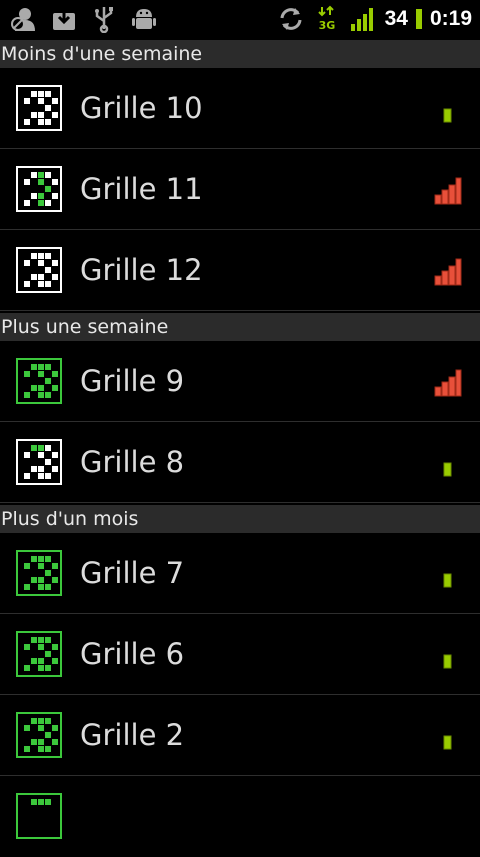  I want to click on grid-title: Grille 2, so click(132, 735).